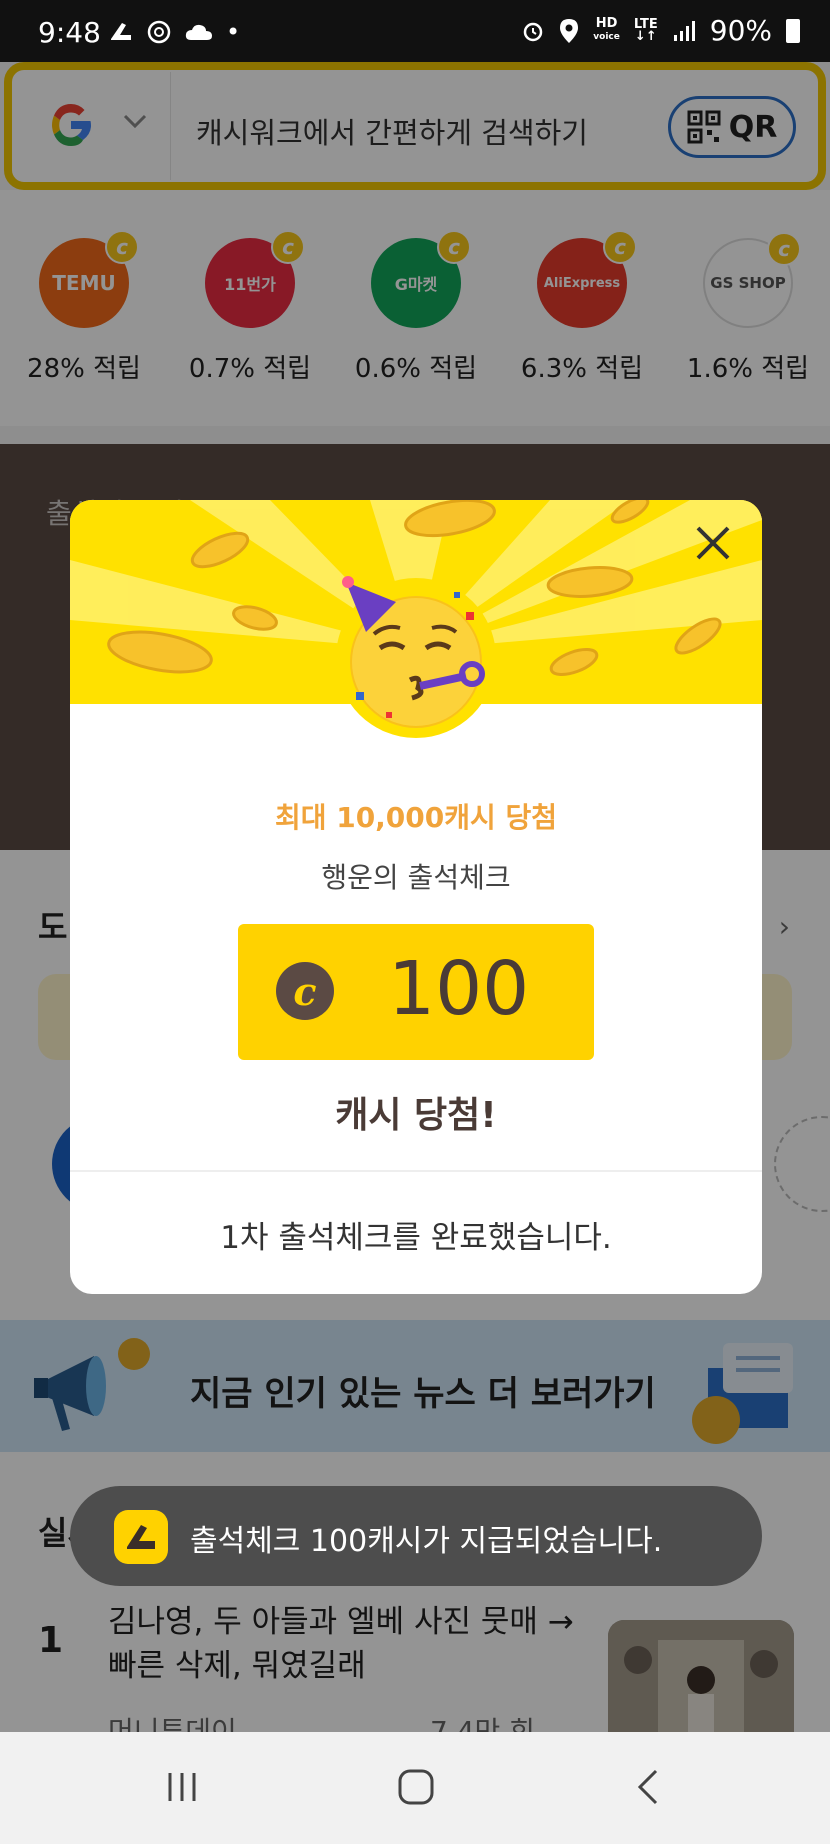  I want to click on network-label: LTE, so click(645, 24).